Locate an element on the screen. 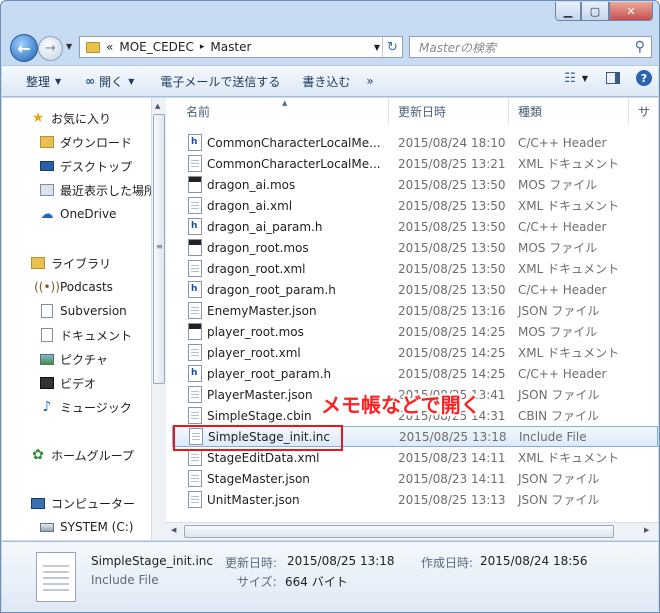 This screenshot has height=613, width=660. subversion-library-icon is located at coordinates (47, 311).